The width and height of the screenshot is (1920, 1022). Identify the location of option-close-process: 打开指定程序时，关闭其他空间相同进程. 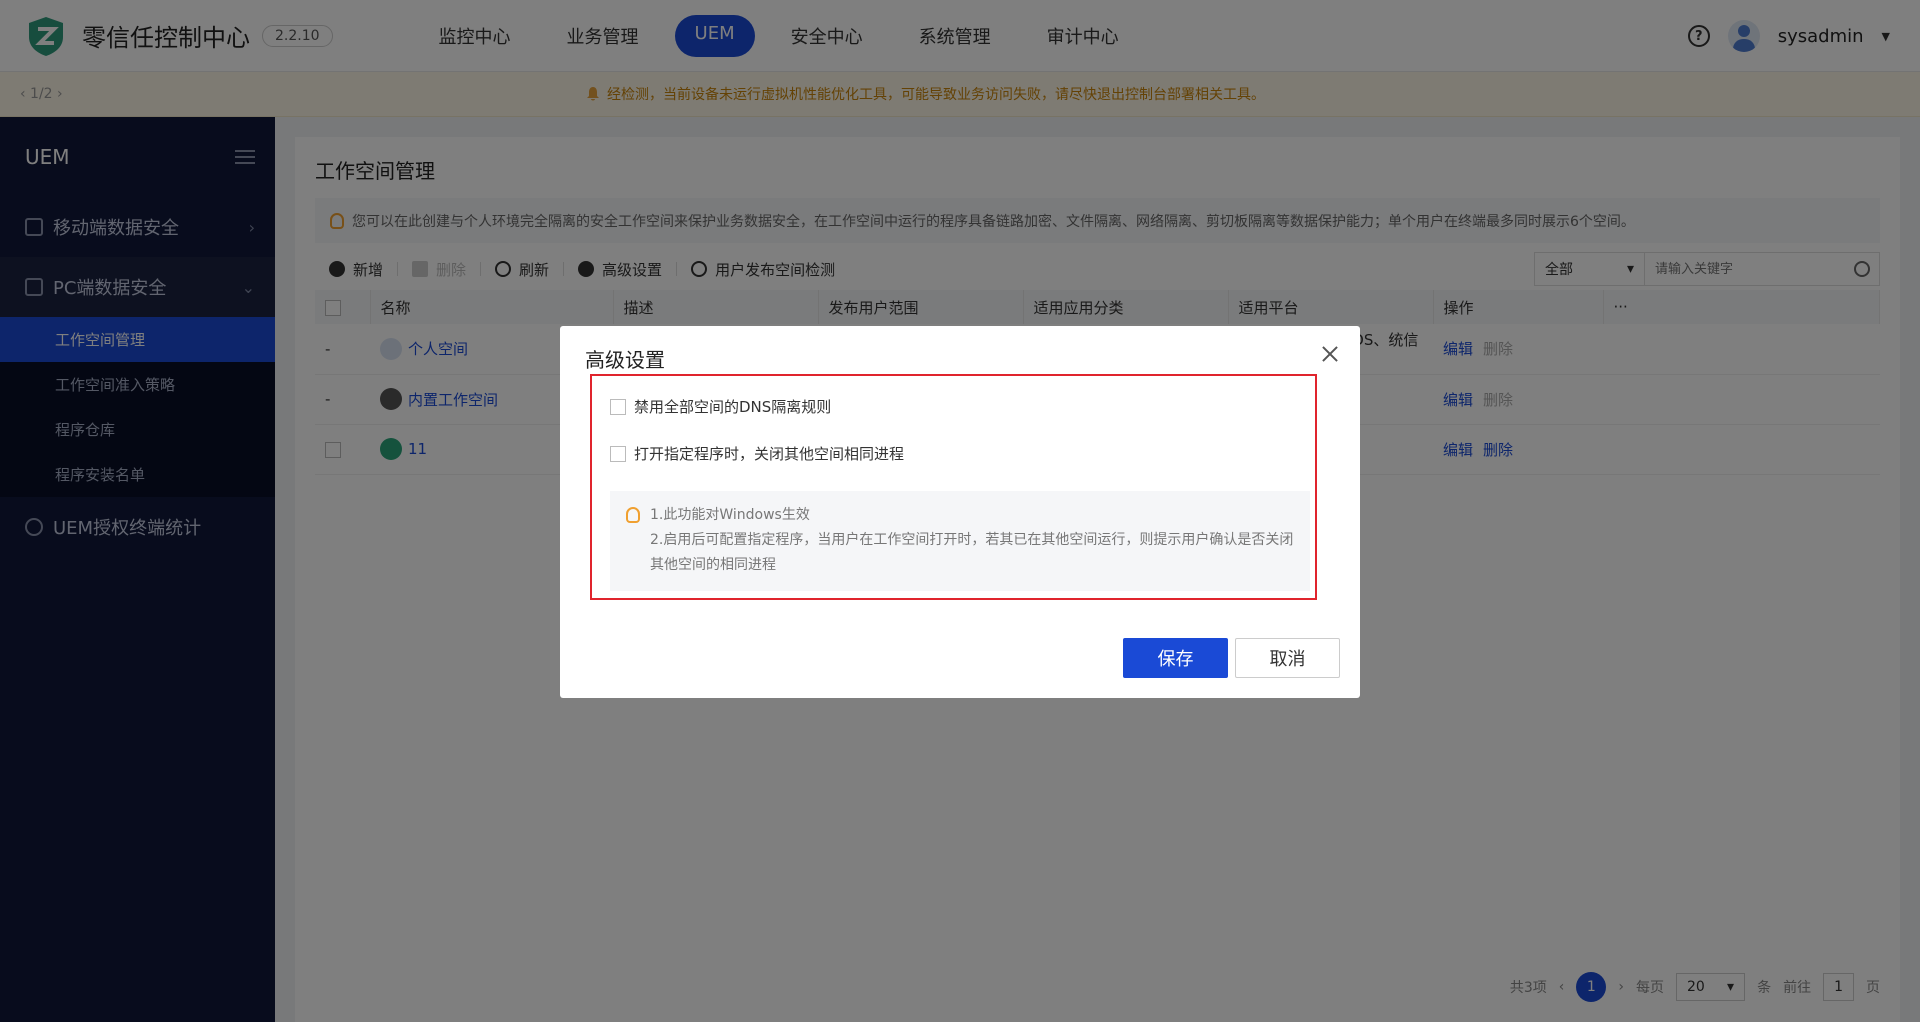
(757, 453).